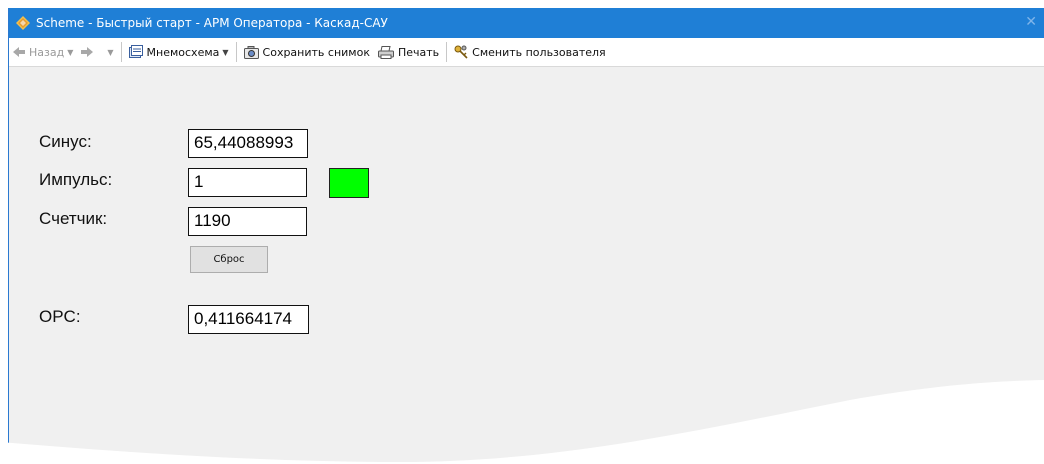  I want to click on opc-label: OPC:, so click(60, 316).